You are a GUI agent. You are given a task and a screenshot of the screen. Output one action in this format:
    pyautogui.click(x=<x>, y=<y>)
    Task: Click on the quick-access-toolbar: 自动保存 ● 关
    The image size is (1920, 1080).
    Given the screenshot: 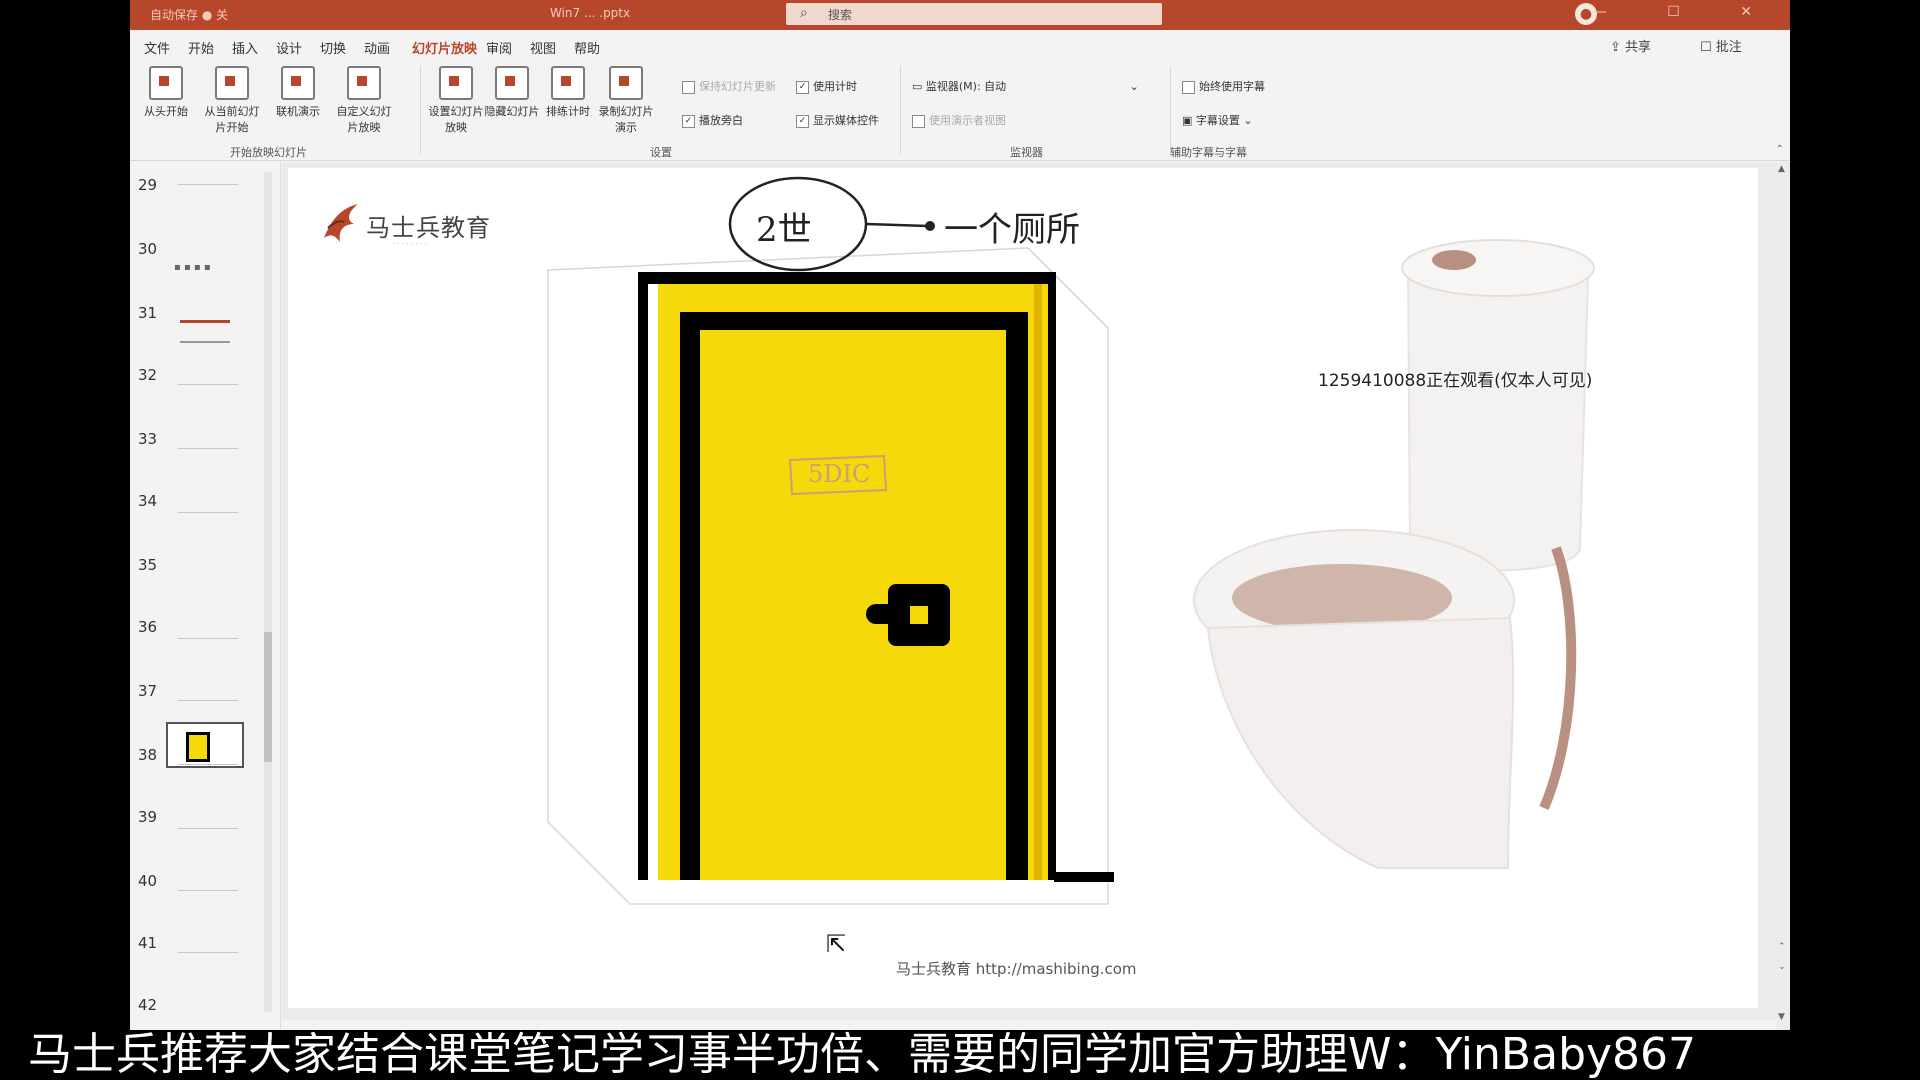 What is the action you would take?
    pyautogui.click(x=189, y=14)
    